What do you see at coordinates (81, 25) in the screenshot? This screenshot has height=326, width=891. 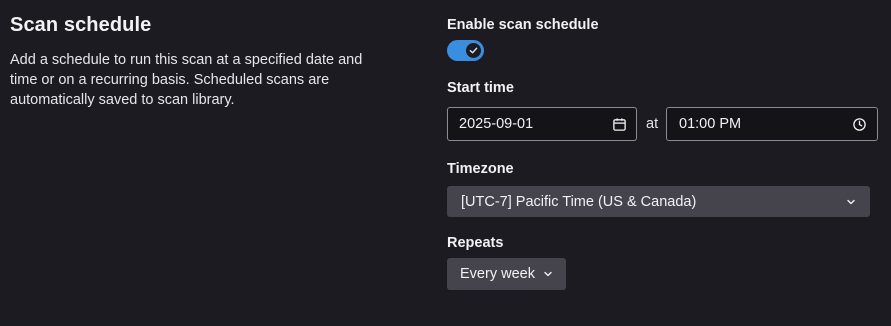 I see `section-title: Scan schedule` at bounding box center [81, 25].